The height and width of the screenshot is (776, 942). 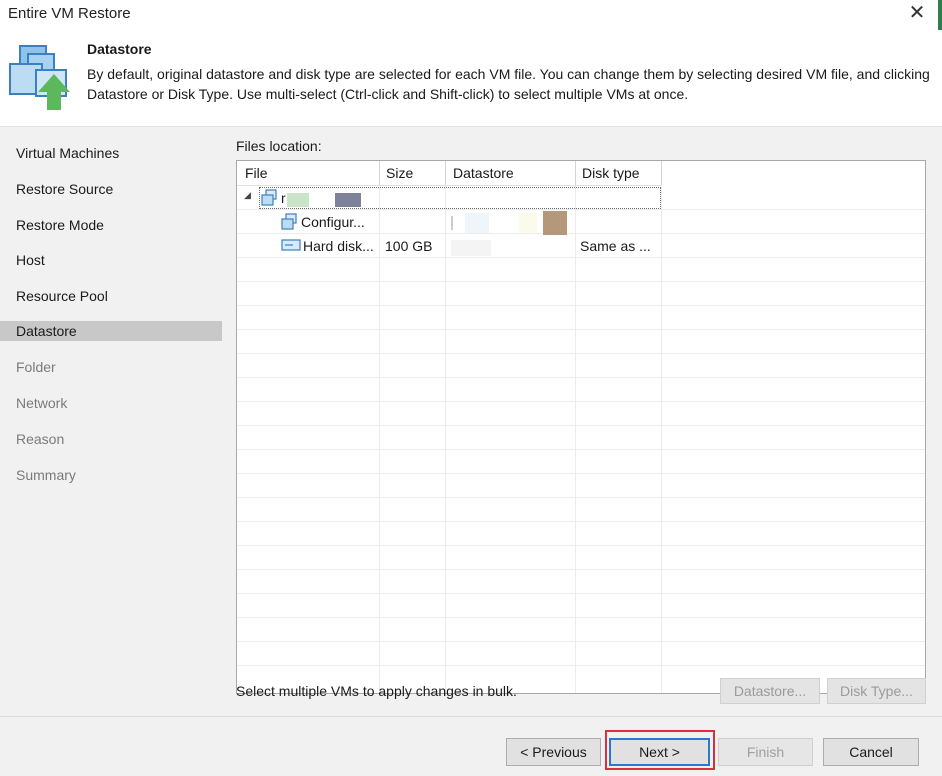 I want to click on step-summary: Summary, so click(x=46, y=475).